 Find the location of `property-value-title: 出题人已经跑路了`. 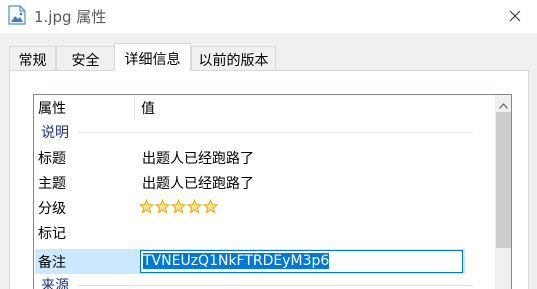

property-value-title: 出题人已经跑路了 is located at coordinates (198, 158).